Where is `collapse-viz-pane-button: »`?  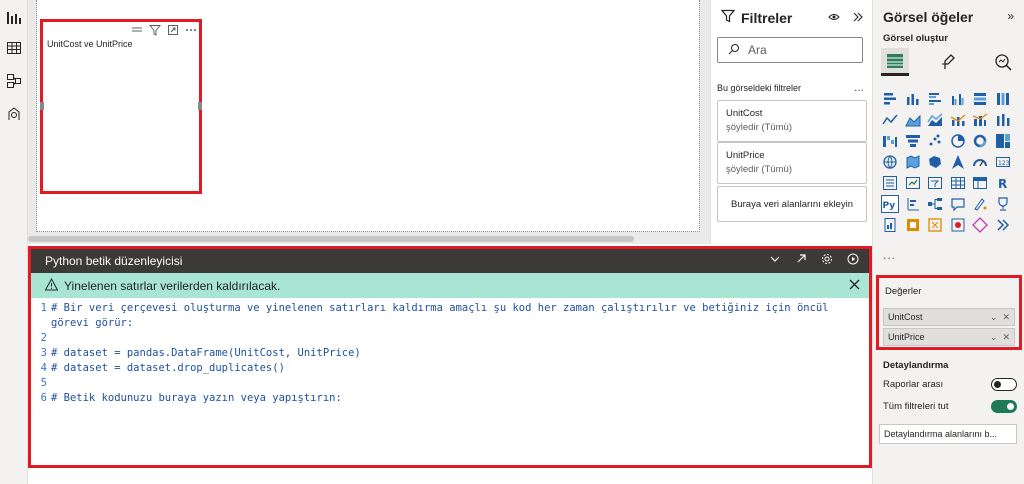
collapse-viz-pane-button: » is located at coordinates (1010, 16).